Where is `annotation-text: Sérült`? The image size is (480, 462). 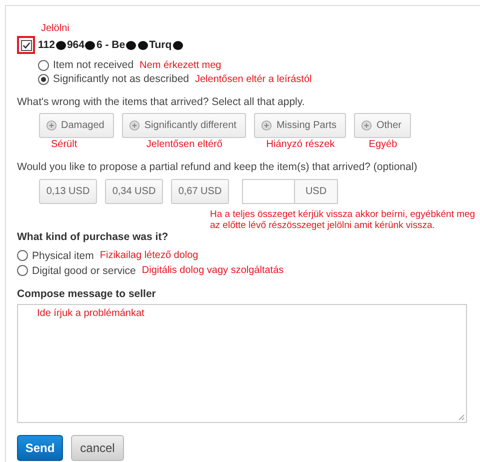
annotation-text: Sérült is located at coordinates (64, 145).